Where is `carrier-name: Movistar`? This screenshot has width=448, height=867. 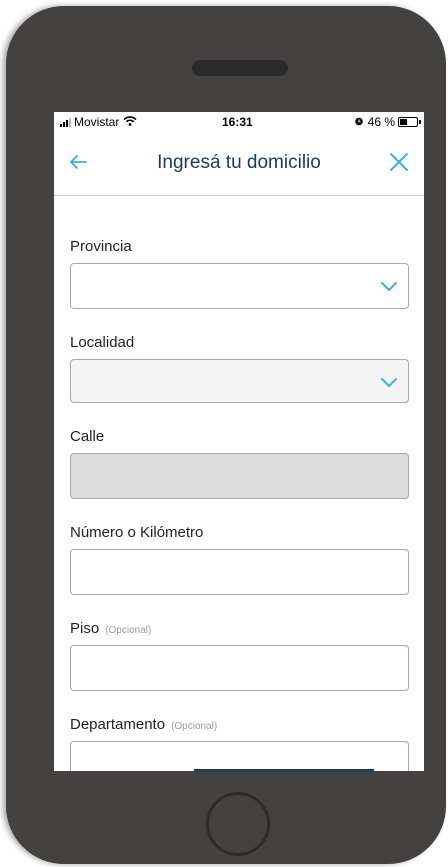
carrier-name: Movistar is located at coordinates (97, 122).